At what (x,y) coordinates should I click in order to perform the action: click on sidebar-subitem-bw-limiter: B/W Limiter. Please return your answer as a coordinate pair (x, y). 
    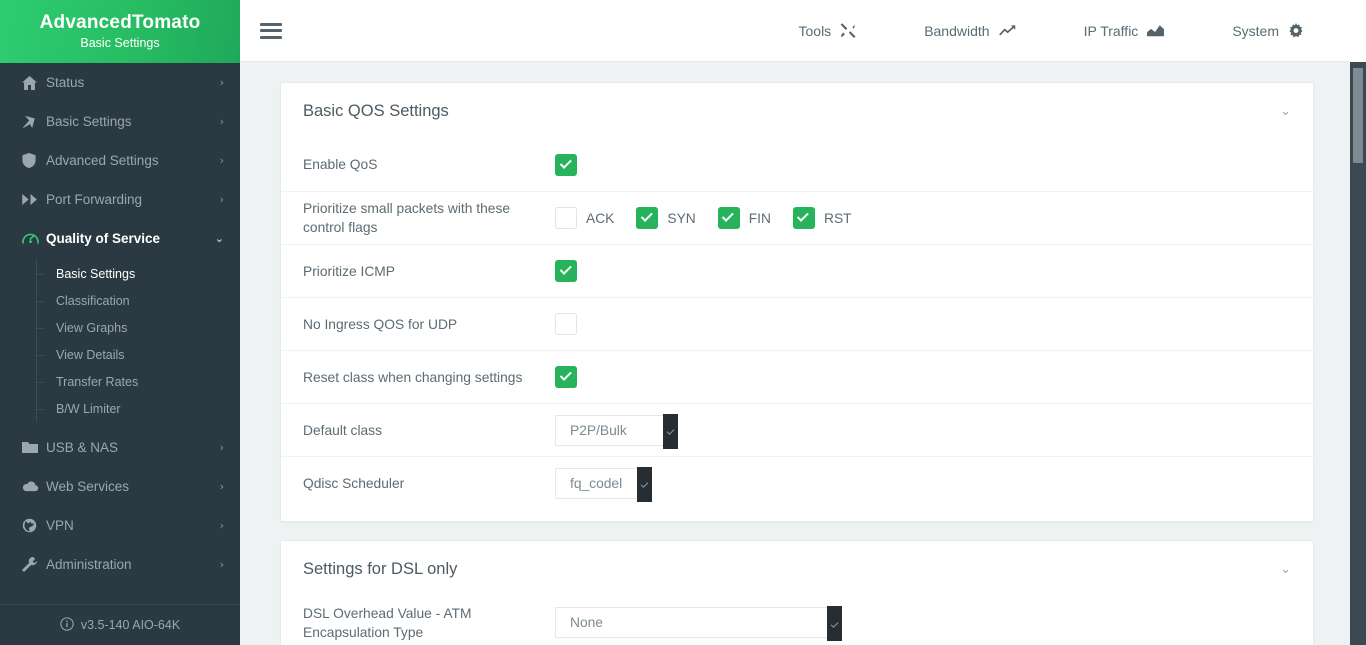
    Looking at the image, I should click on (120, 408).